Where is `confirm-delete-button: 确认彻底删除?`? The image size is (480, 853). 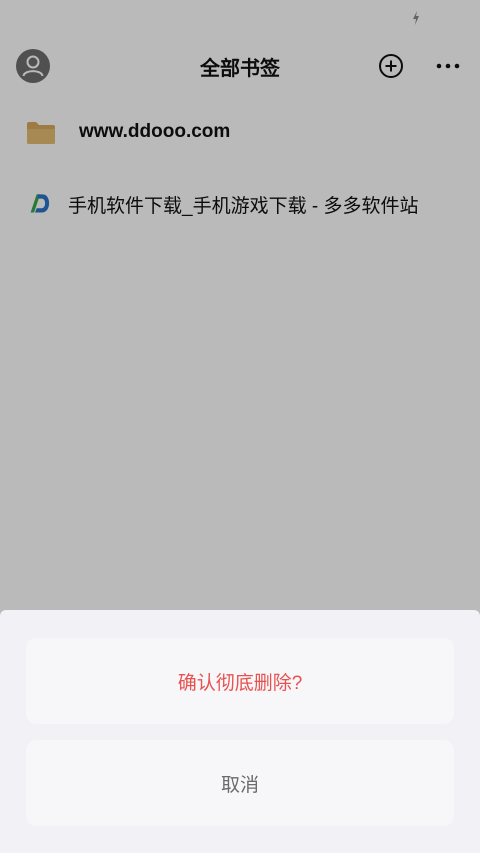 confirm-delete-button: 确认彻底删除? is located at coordinates (240, 681).